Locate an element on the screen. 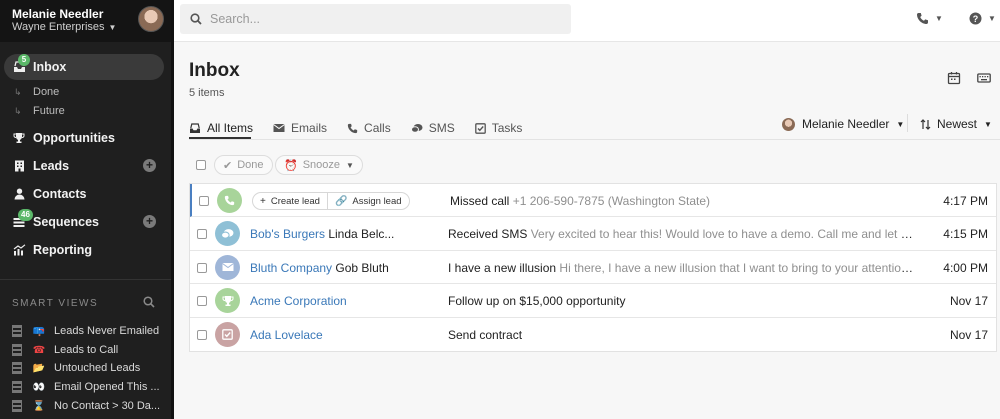  smart-view-label: Leads Never Emailed is located at coordinates (107, 331).